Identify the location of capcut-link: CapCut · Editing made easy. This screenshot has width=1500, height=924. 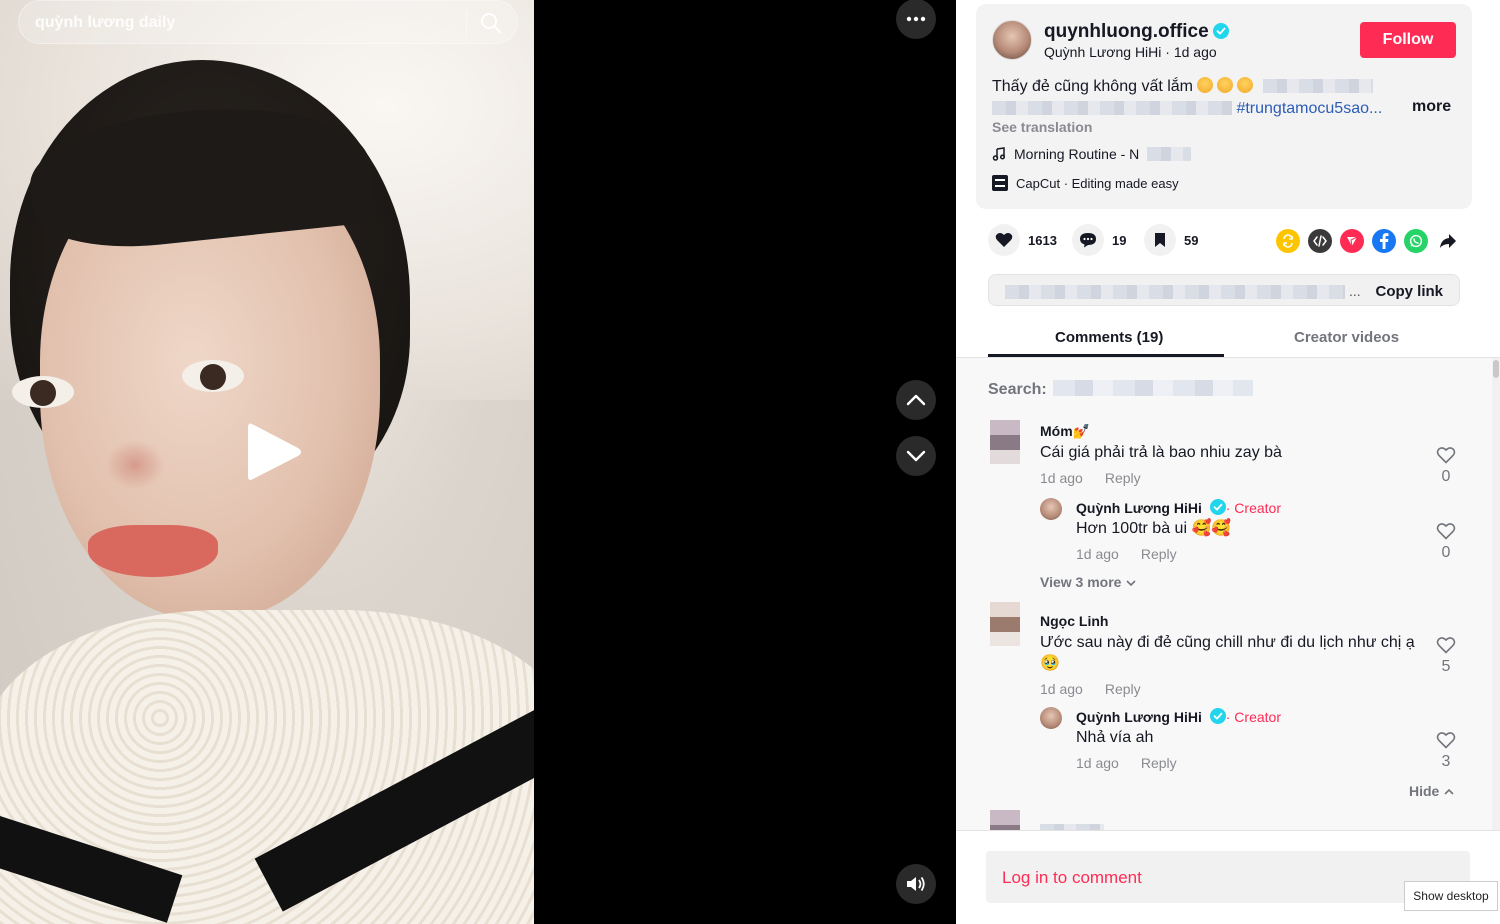
(1085, 183).